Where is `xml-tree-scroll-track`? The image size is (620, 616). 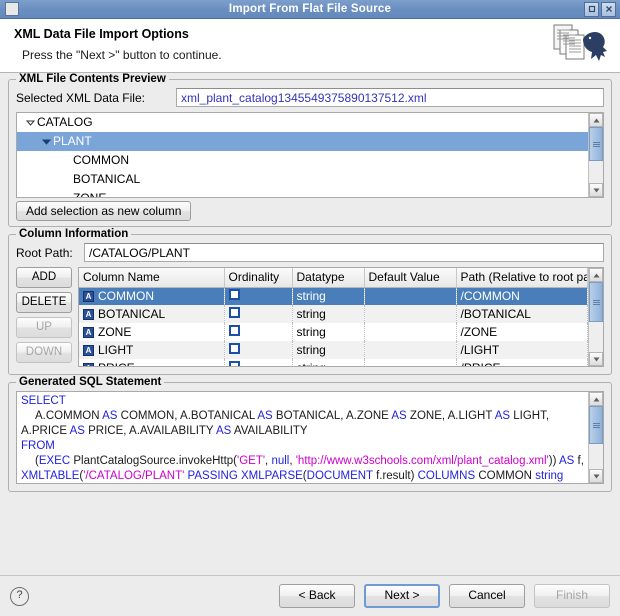 xml-tree-scroll-track is located at coordinates (596, 155).